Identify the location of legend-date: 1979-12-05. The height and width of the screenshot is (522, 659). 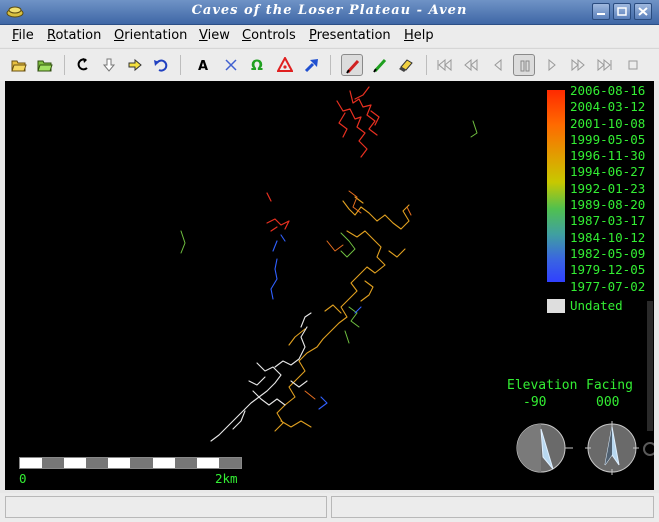
(608, 270).